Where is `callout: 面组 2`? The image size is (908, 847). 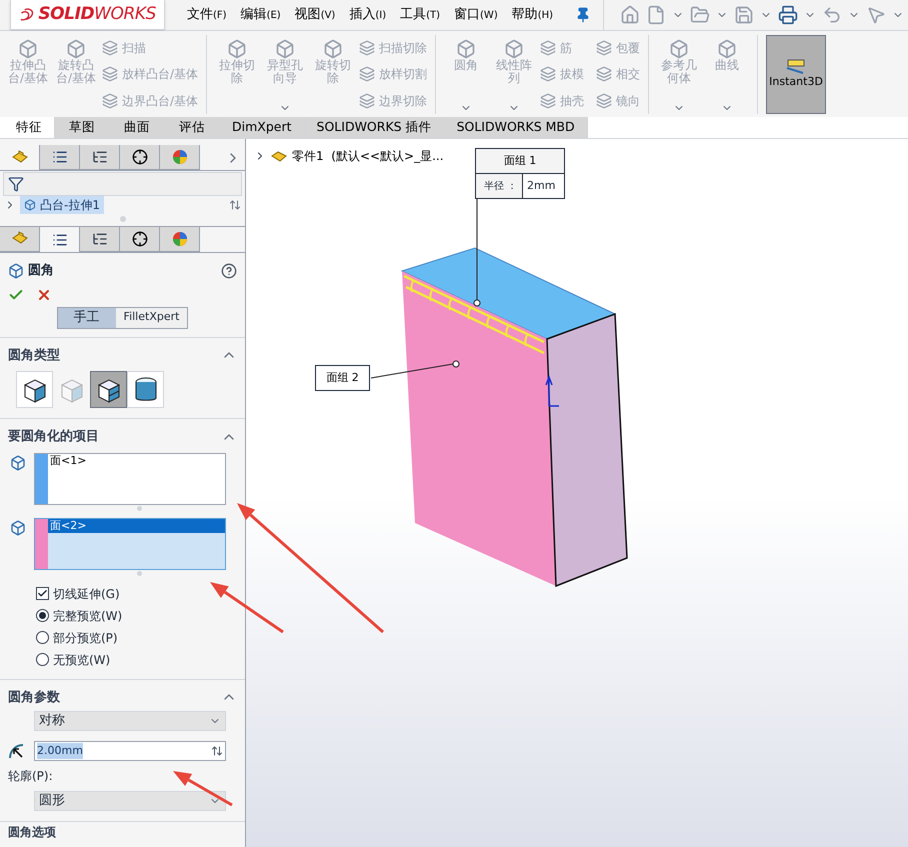
callout: 面组 2 is located at coordinates (342, 378).